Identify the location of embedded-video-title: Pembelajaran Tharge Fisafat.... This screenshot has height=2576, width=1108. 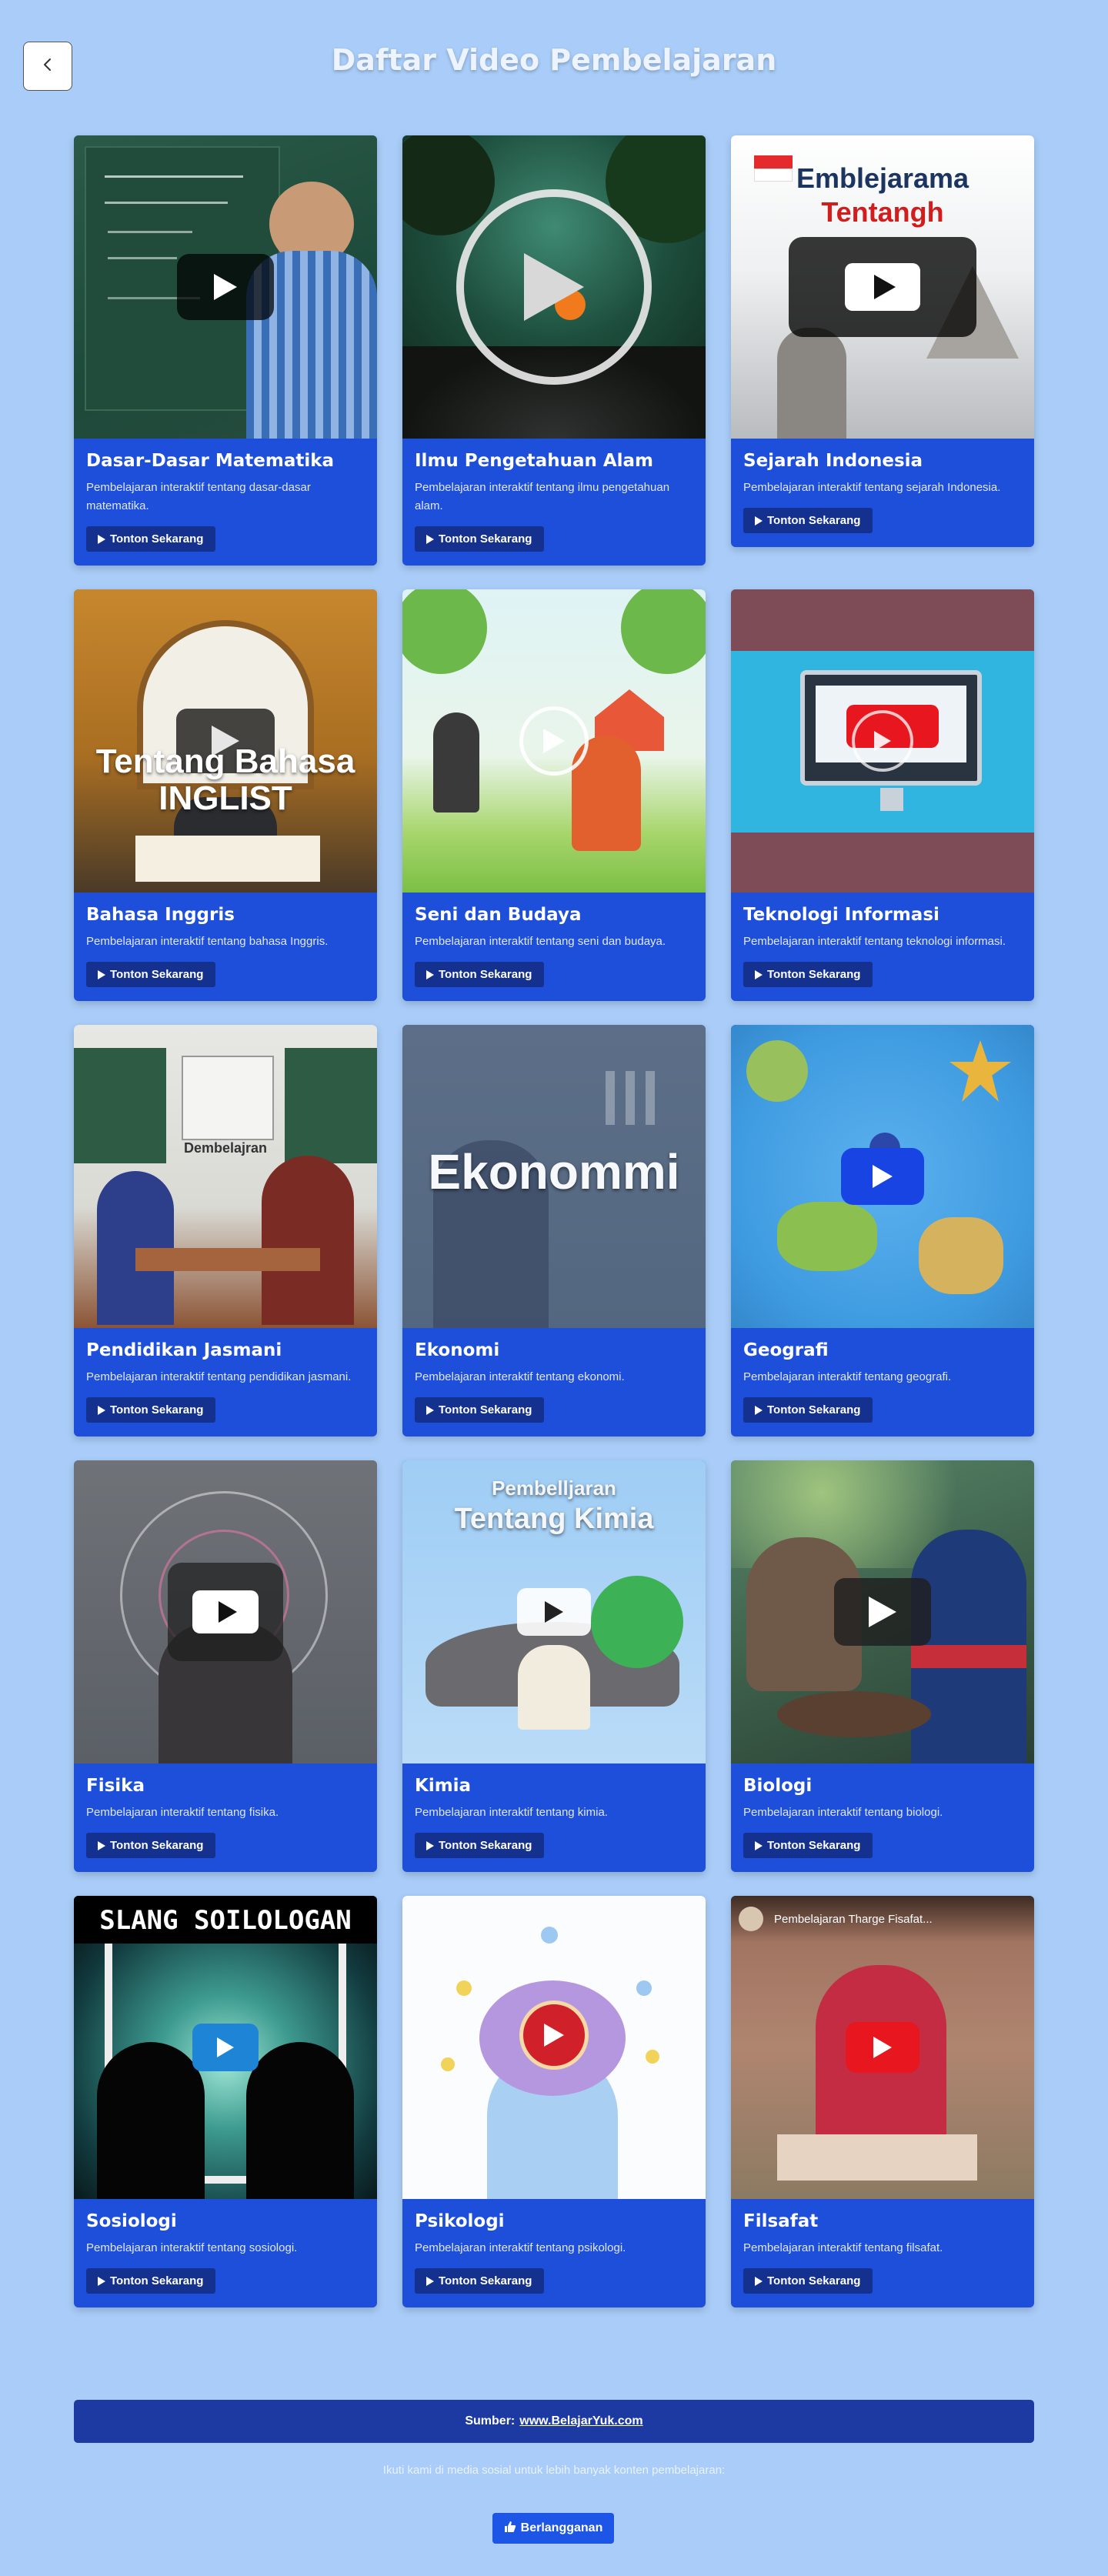
(854, 1919).